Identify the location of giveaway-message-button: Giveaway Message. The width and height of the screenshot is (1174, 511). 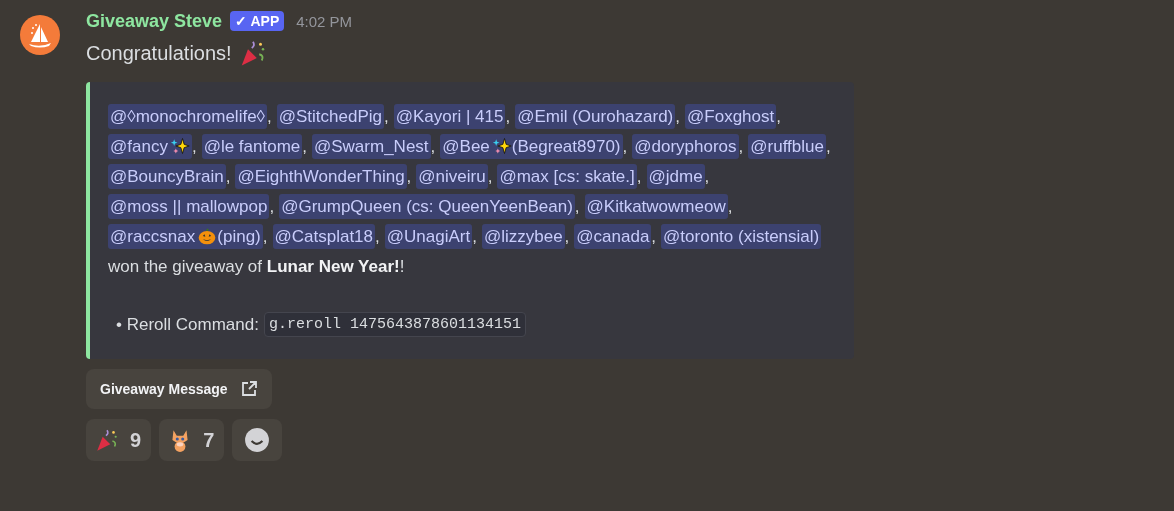
(179, 389).